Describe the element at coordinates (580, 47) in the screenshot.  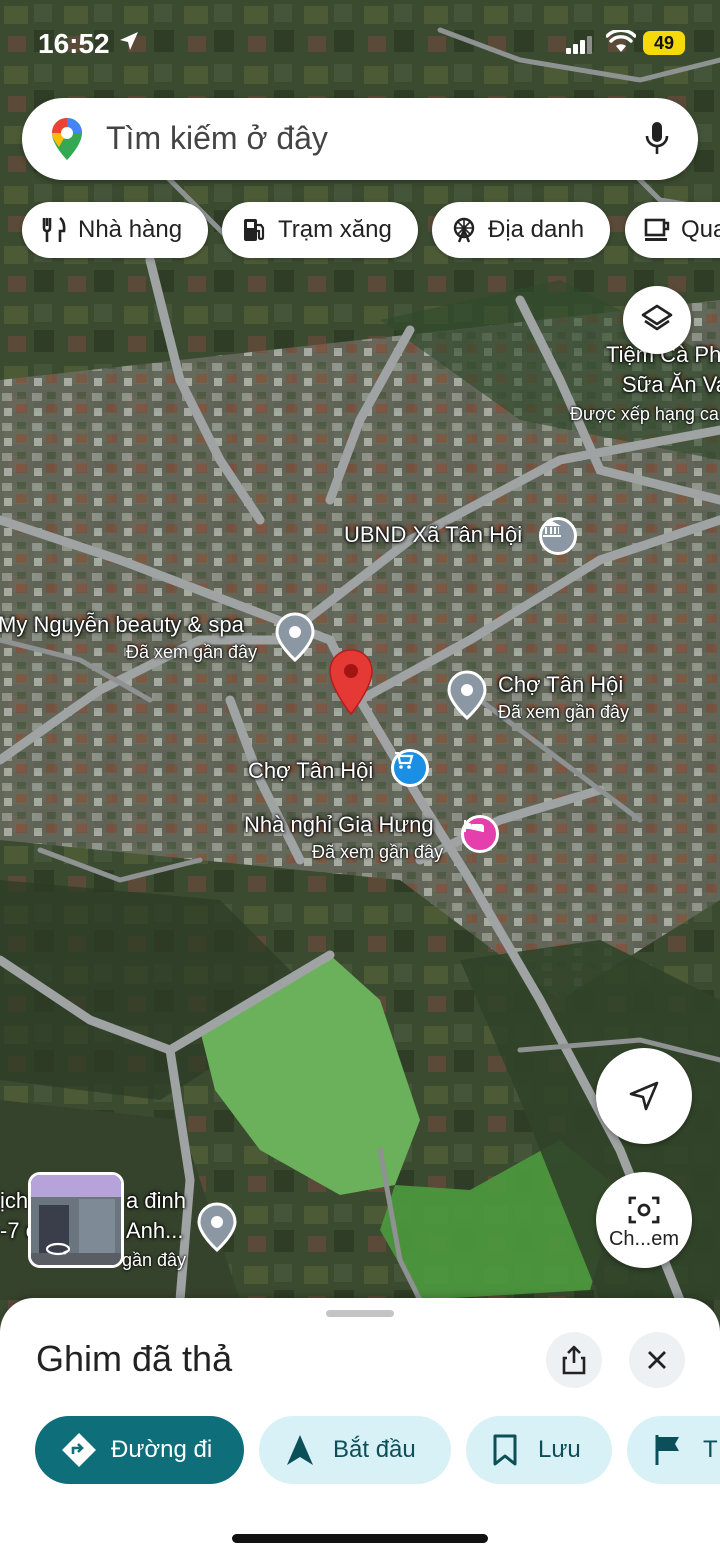
I see `cellular-signal-icon` at that location.